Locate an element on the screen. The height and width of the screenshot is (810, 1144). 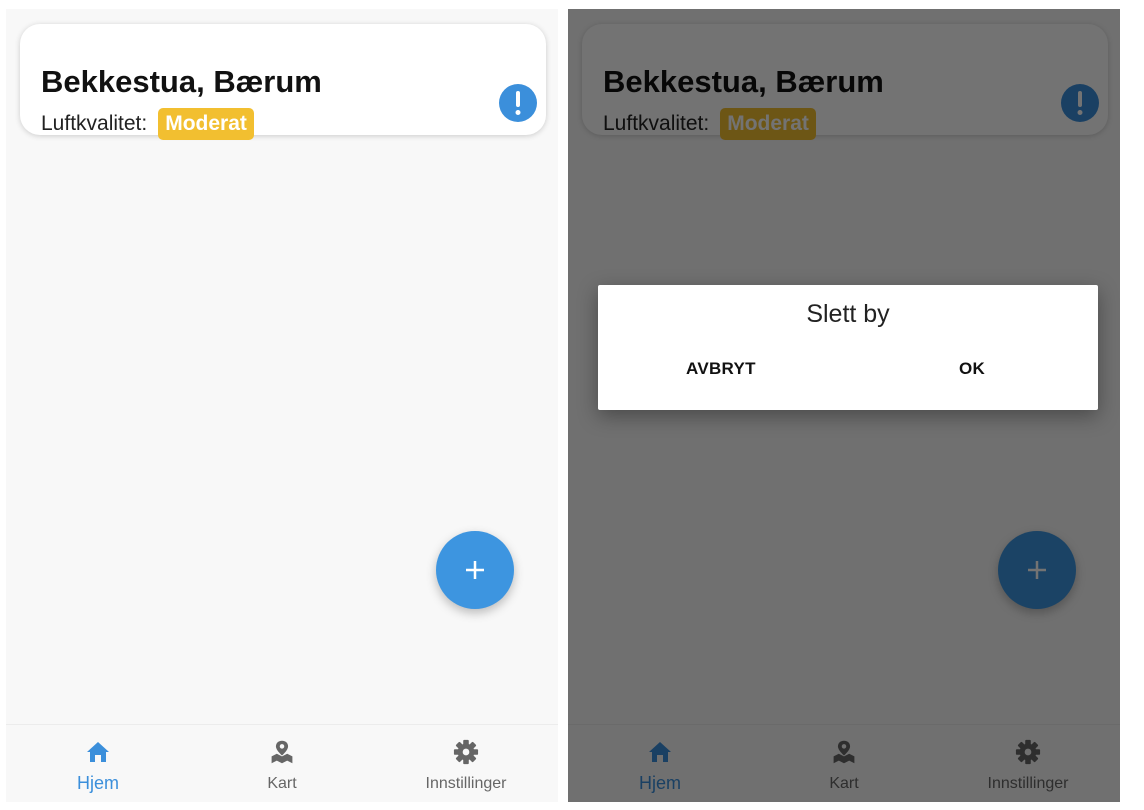
nav-item-settings: Innstillinger is located at coordinates (466, 763).